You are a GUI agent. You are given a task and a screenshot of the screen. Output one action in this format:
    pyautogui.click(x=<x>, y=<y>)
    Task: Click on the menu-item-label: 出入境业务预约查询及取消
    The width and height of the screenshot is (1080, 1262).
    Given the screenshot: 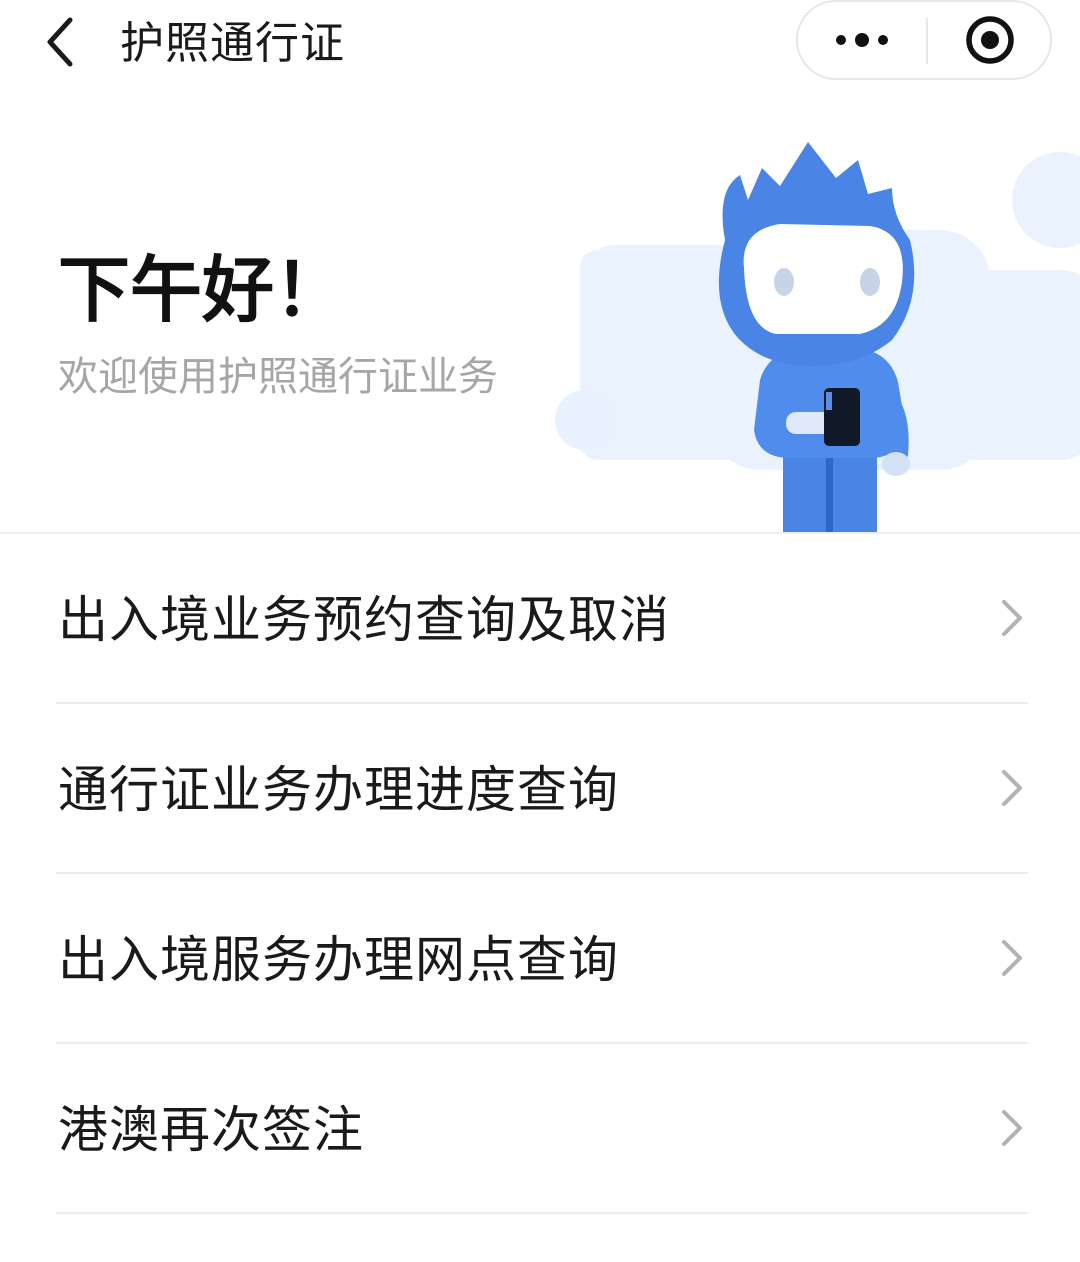 What is the action you would take?
    pyautogui.click(x=364, y=620)
    